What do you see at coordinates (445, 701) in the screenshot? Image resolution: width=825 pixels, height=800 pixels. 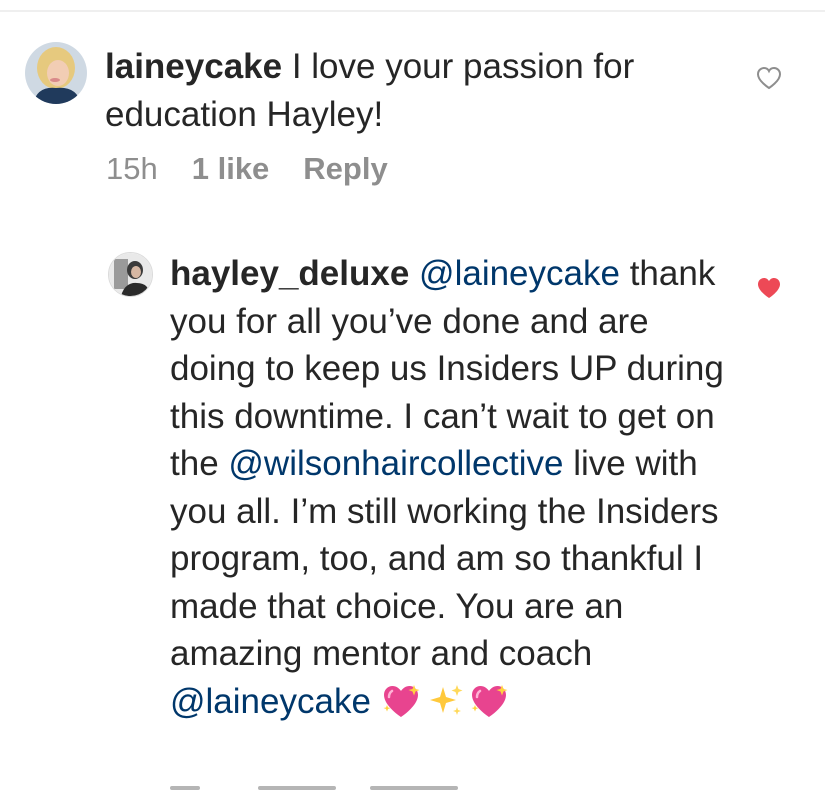 I see `sparkles-icon` at bounding box center [445, 701].